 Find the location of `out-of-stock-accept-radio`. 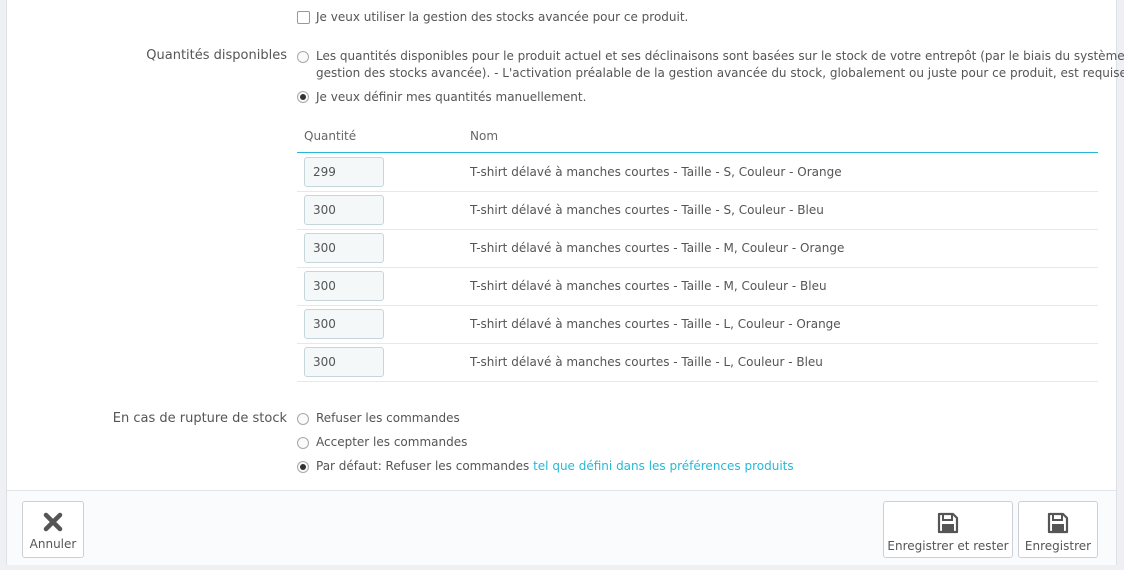

out-of-stock-accept-radio is located at coordinates (303, 443).